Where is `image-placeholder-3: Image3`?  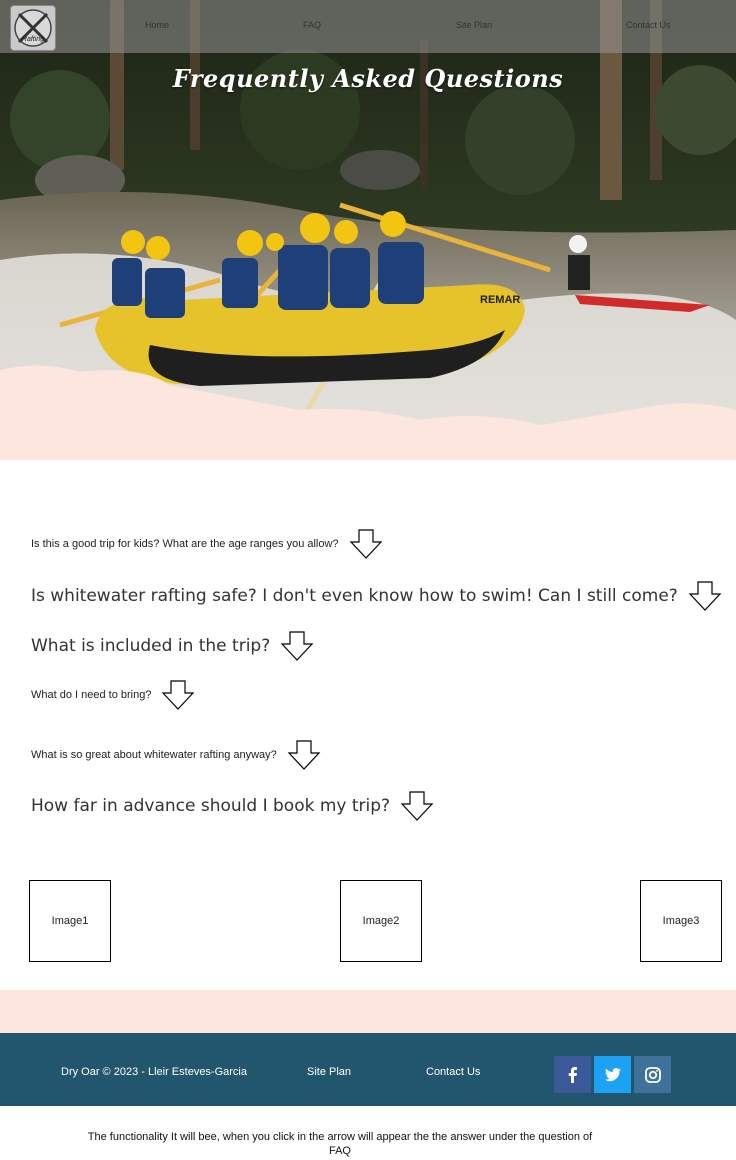
image-placeholder-3: Image3 is located at coordinates (681, 921).